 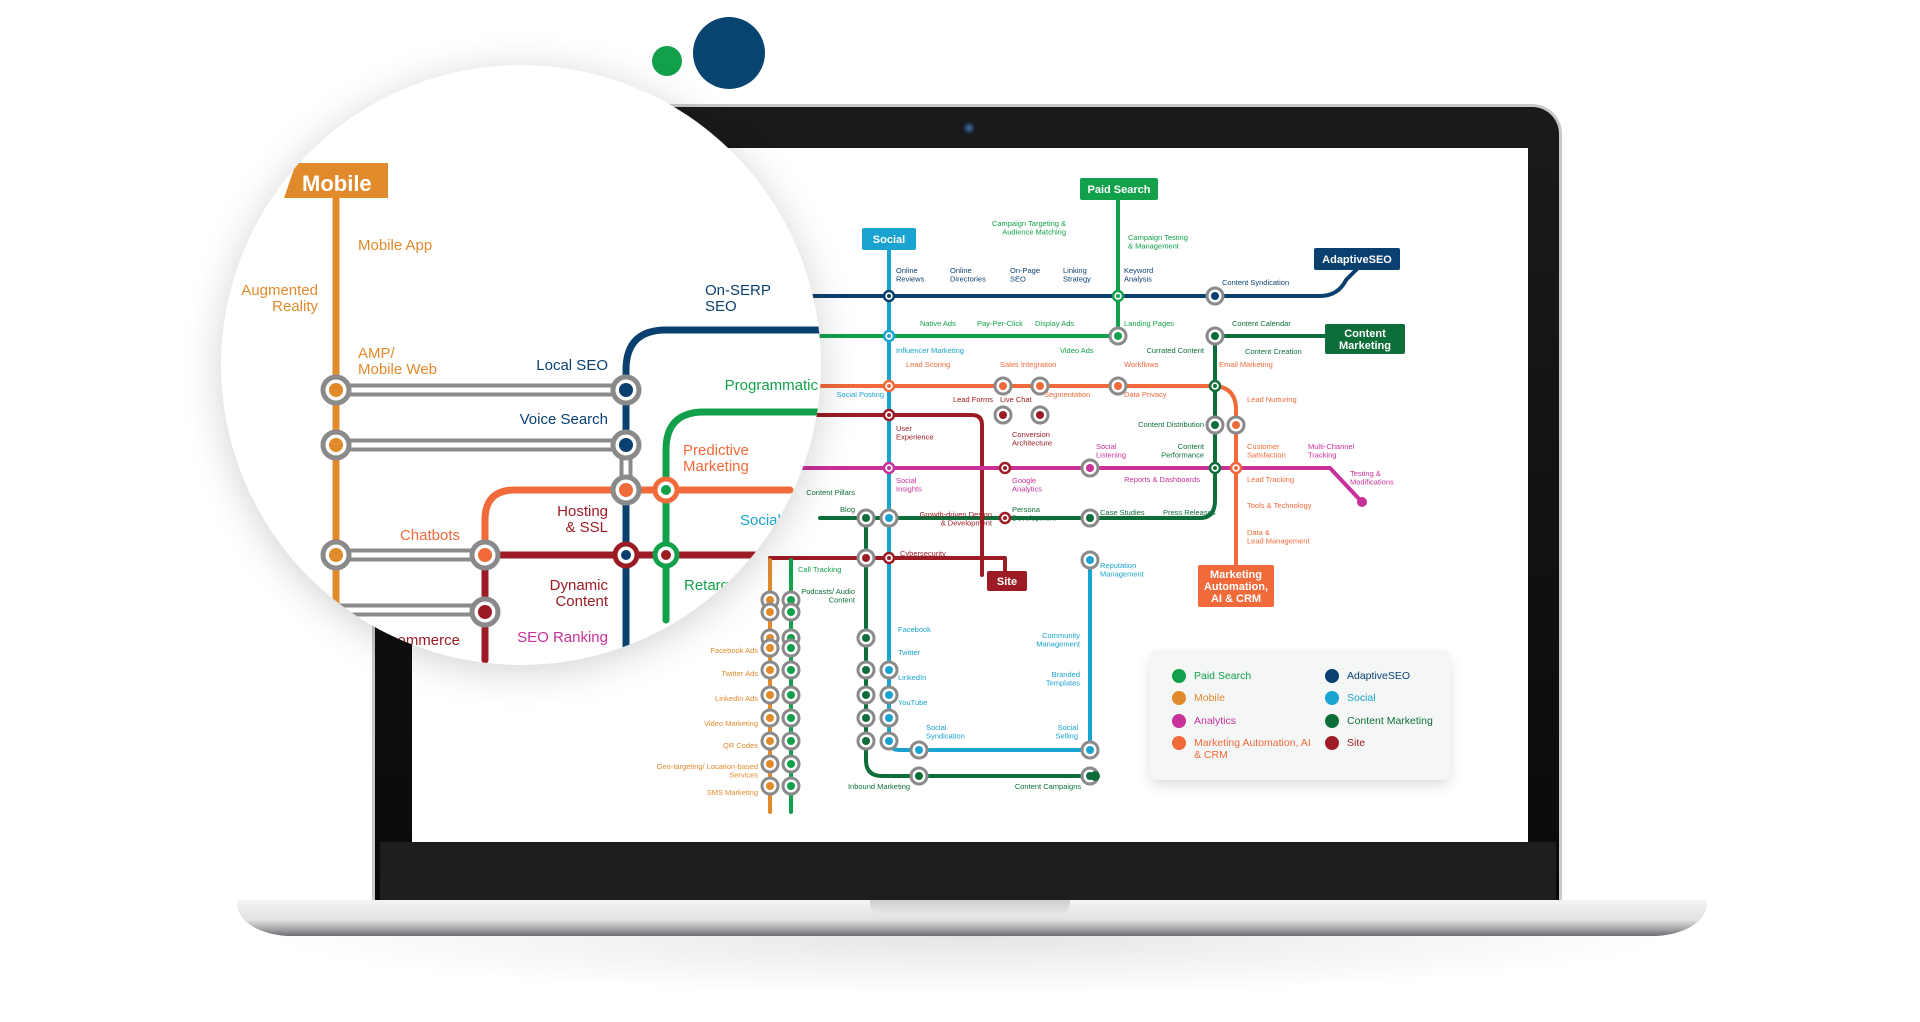 What do you see at coordinates (791, 764) in the screenshot?
I see `station-paid-lower-8-dot` at bounding box center [791, 764].